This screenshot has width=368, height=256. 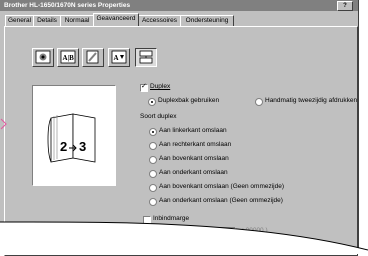 I want to click on page-curve-overlay, so click(x=184, y=237).